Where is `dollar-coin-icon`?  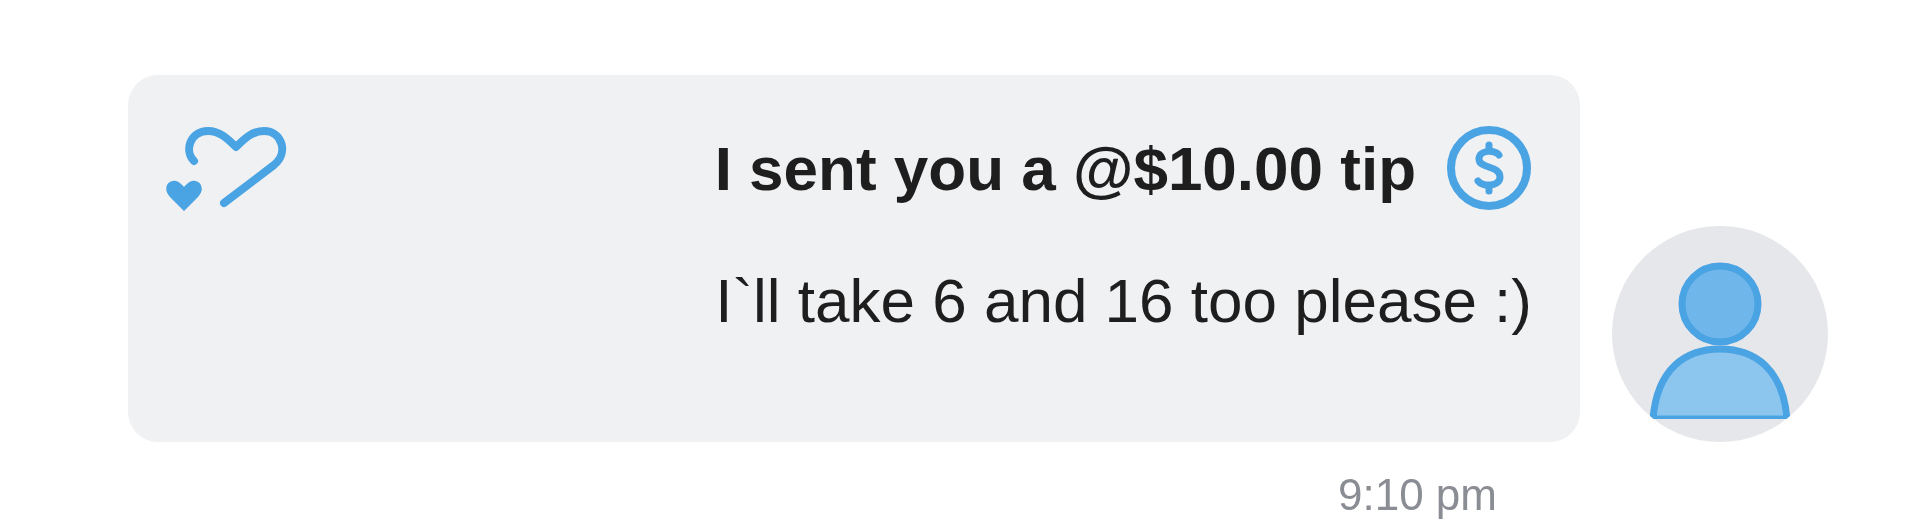
dollar-coin-icon is located at coordinates (1489, 168).